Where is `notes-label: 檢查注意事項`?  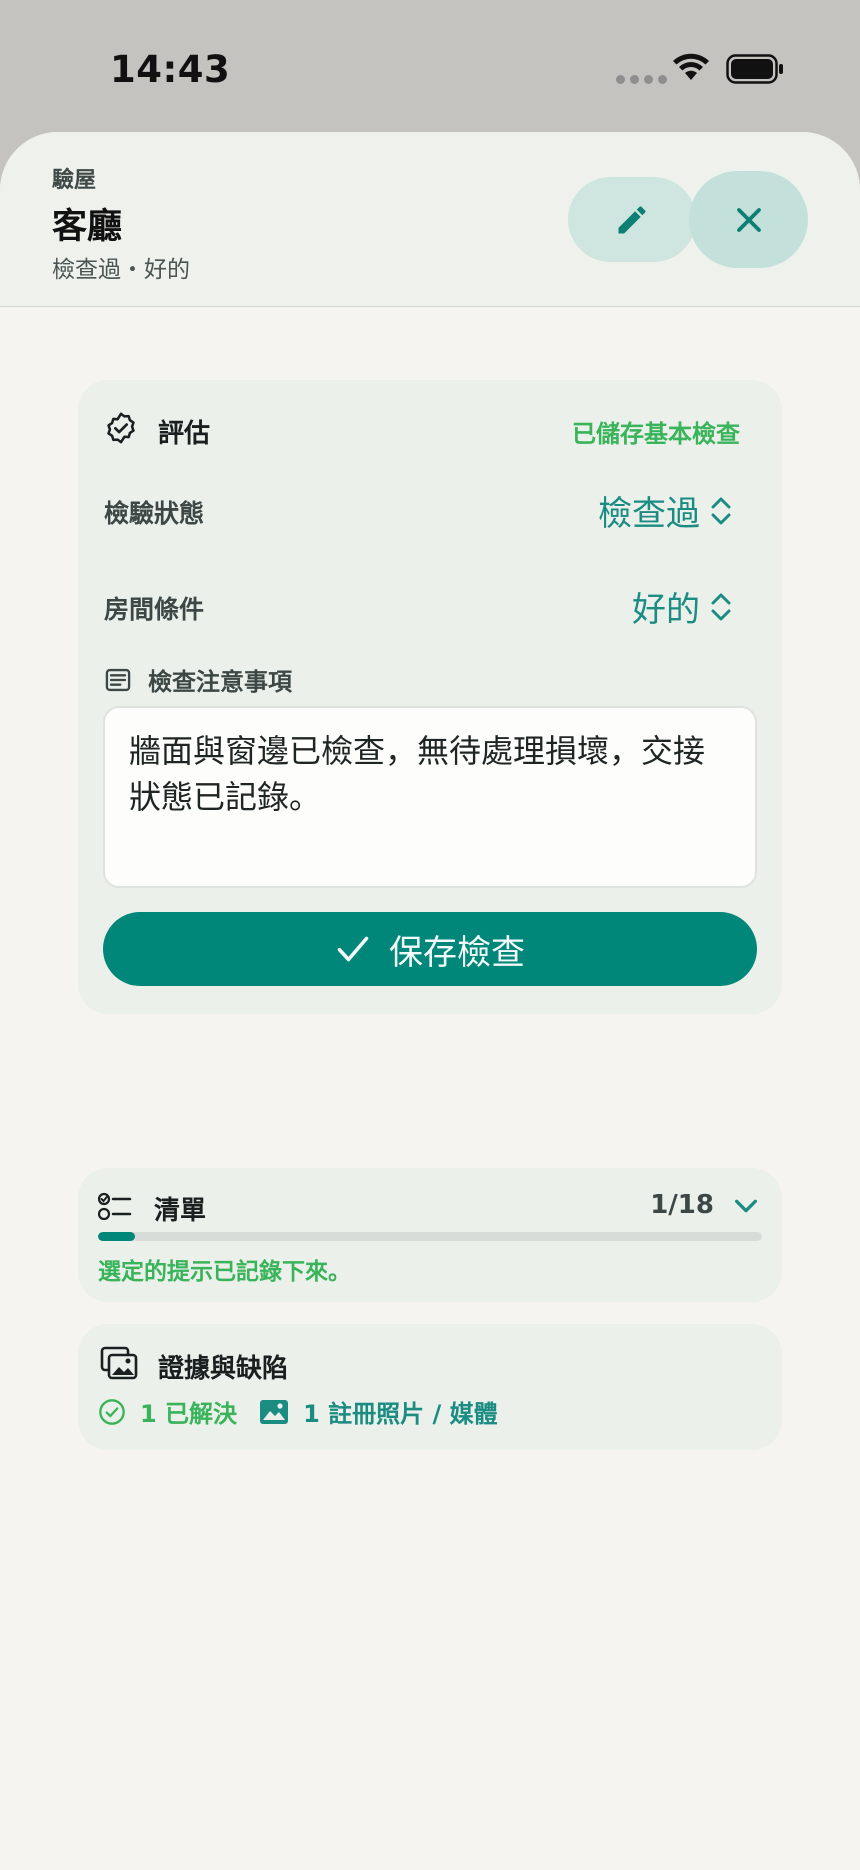
notes-label: 檢查注意事項 is located at coordinates (220, 682).